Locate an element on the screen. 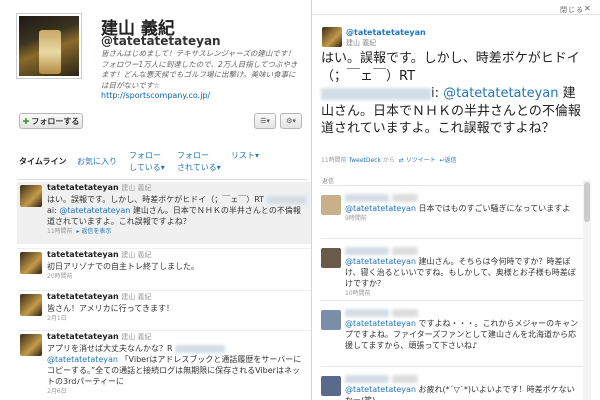  retweet-icon: ⇄ is located at coordinates (401, 160).